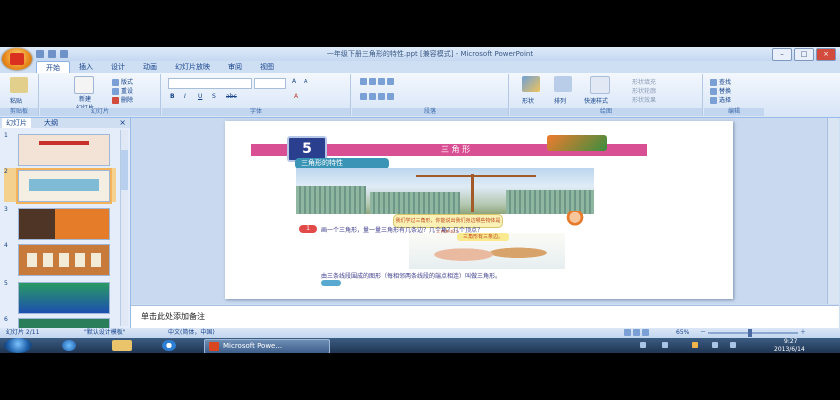 This screenshot has width=840, height=400. What do you see at coordinates (363, 96) in the screenshot?
I see `align-left-icon` at bounding box center [363, 96].